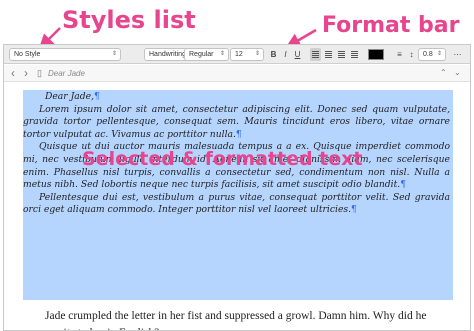 The height and width of the screenshot is (331, 474). I want to click on font-size-value: 12, so click(239, 54).